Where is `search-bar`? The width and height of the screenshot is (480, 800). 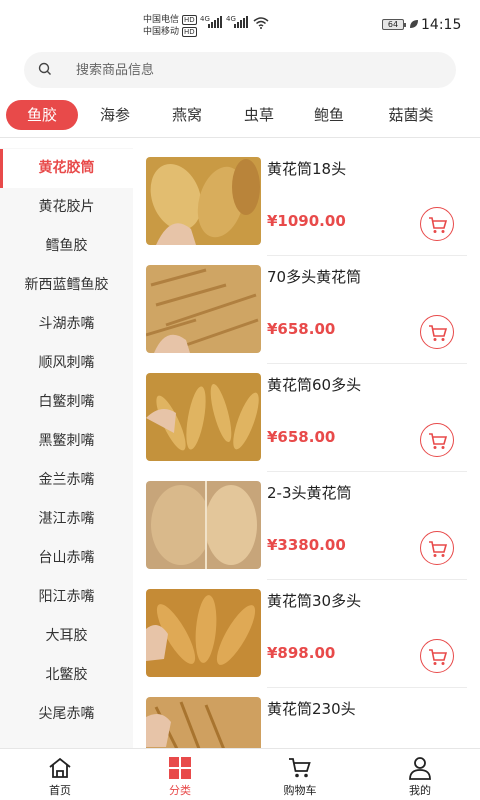 search-bar is located at coordinates (240, 70).